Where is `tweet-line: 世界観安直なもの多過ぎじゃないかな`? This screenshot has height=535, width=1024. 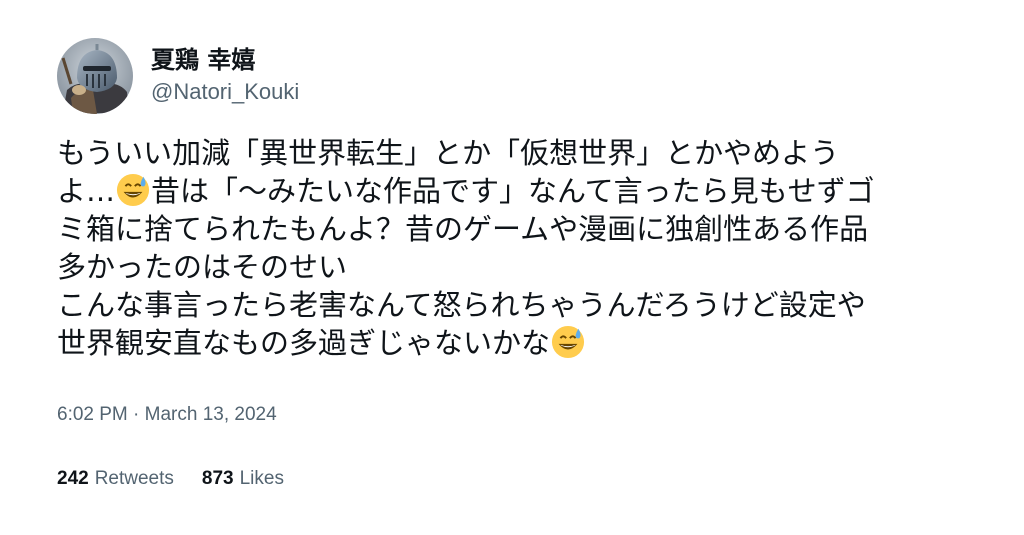
tweet-line: 世界観安直なもの多過ぎじゃないかな is located at coordinates (507, 343).